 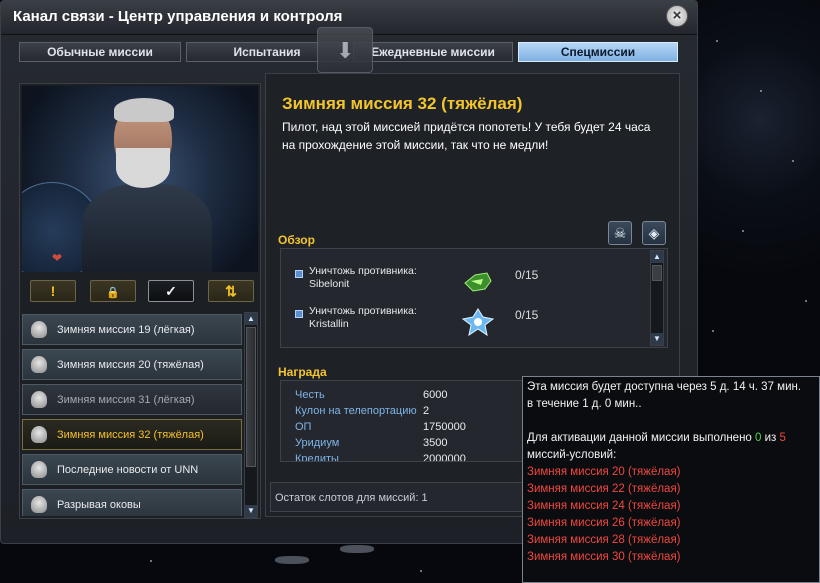 What do you see at coordinates (398, 497) in the screenshot?
I see `mission-slots-remaining: Остаток слотов для миссий: 1` at bounding box center [398, 497].